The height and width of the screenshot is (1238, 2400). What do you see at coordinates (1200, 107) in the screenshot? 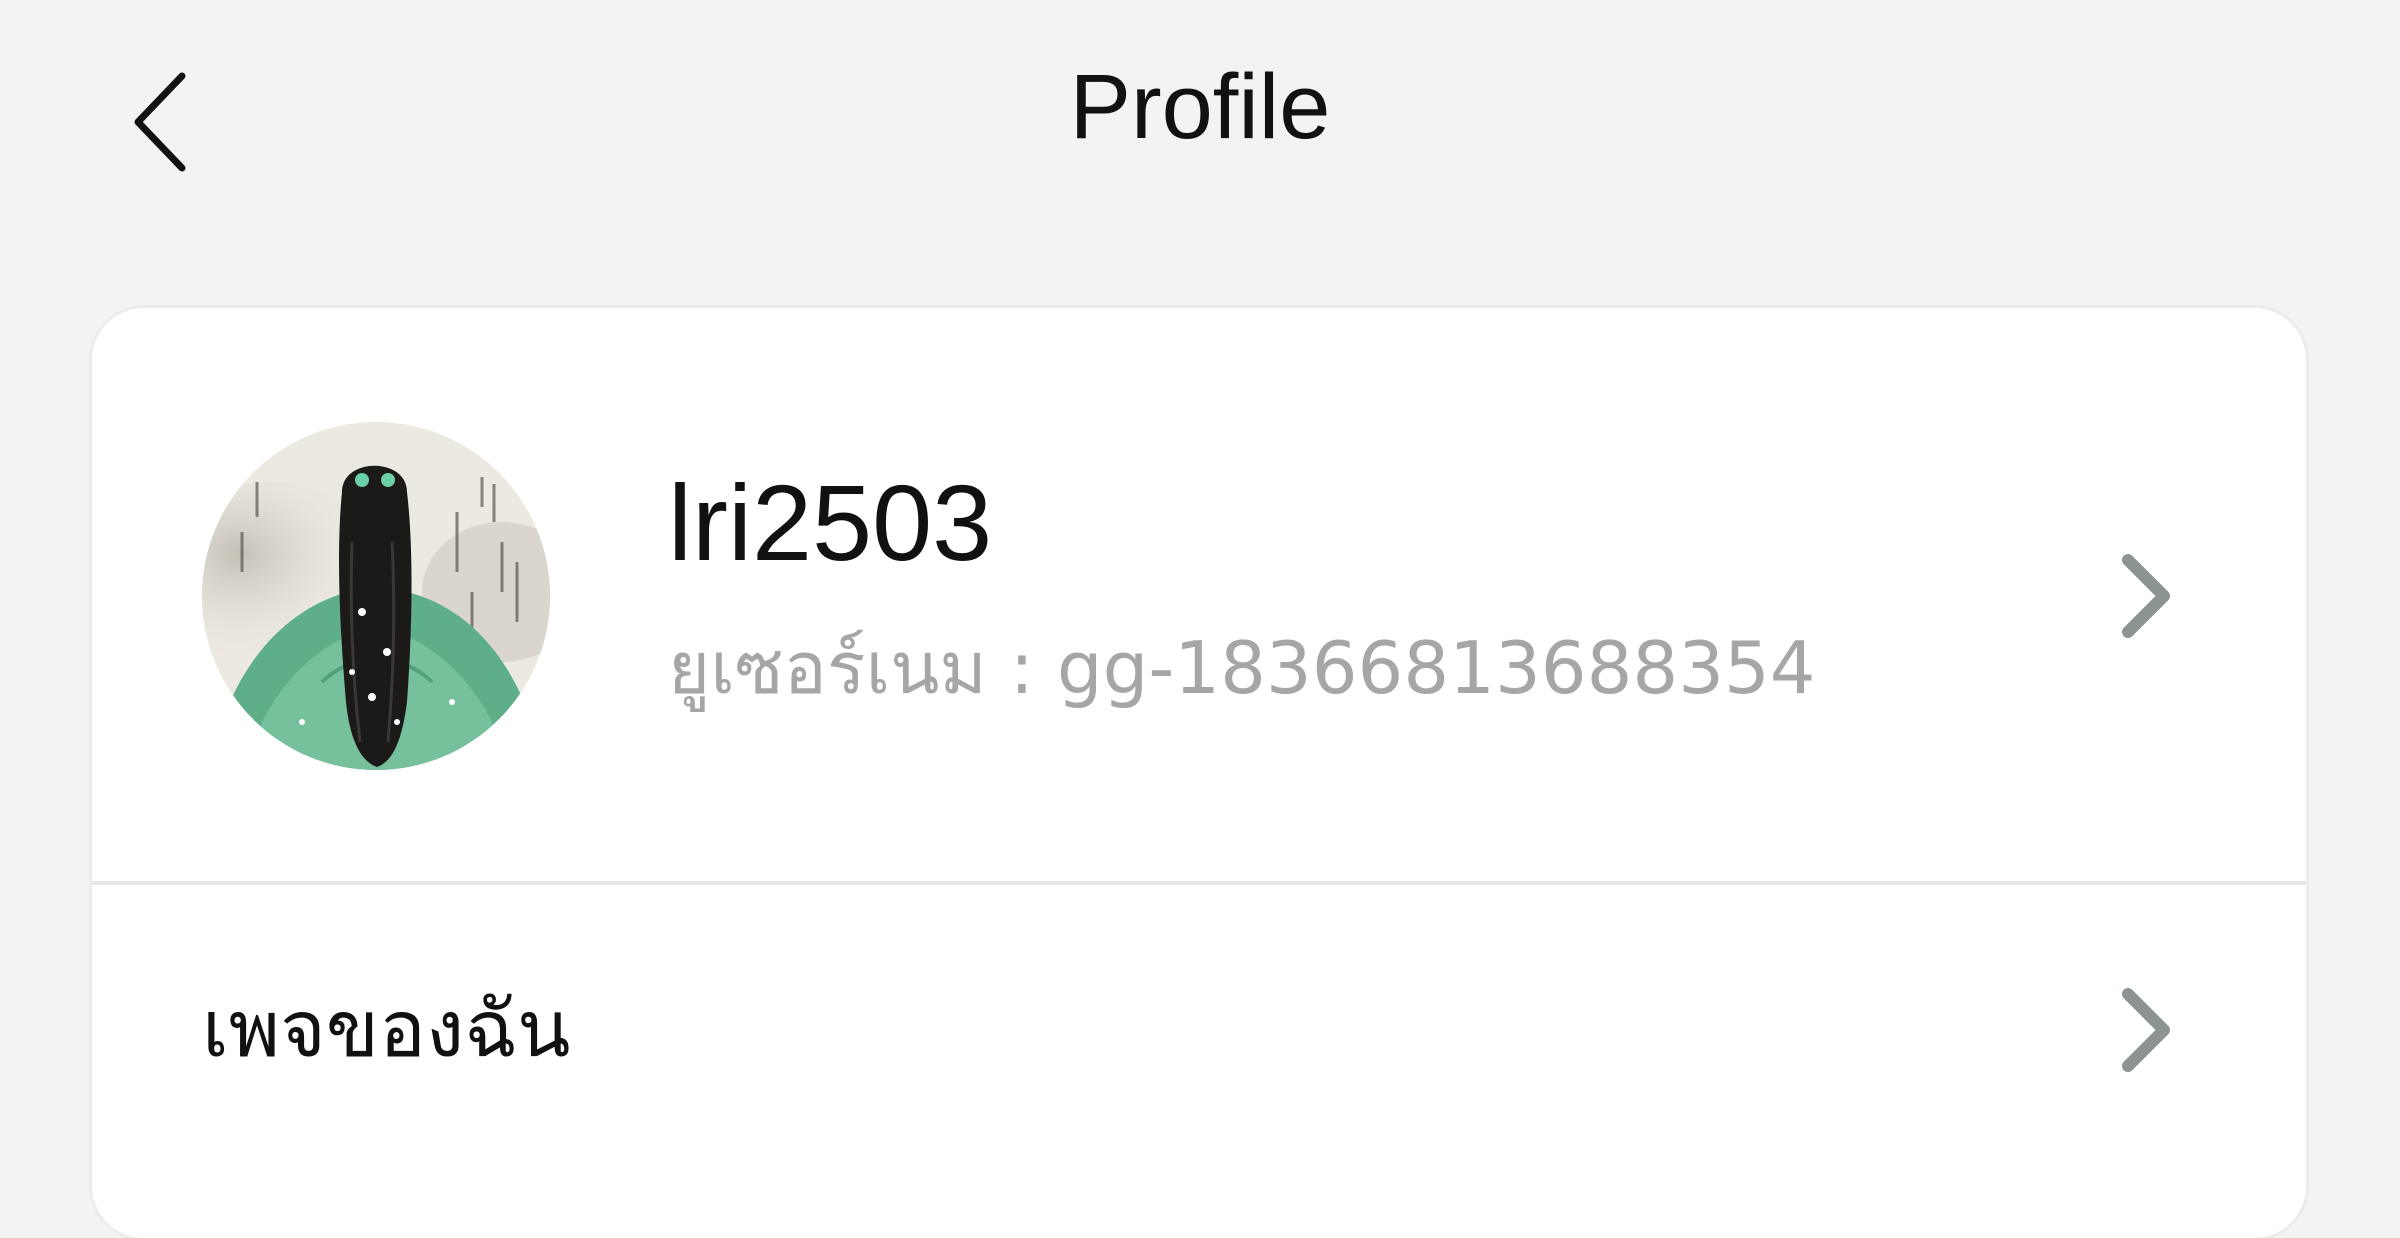
I see `page-title: Profile` at bounding box center [1200, 107].